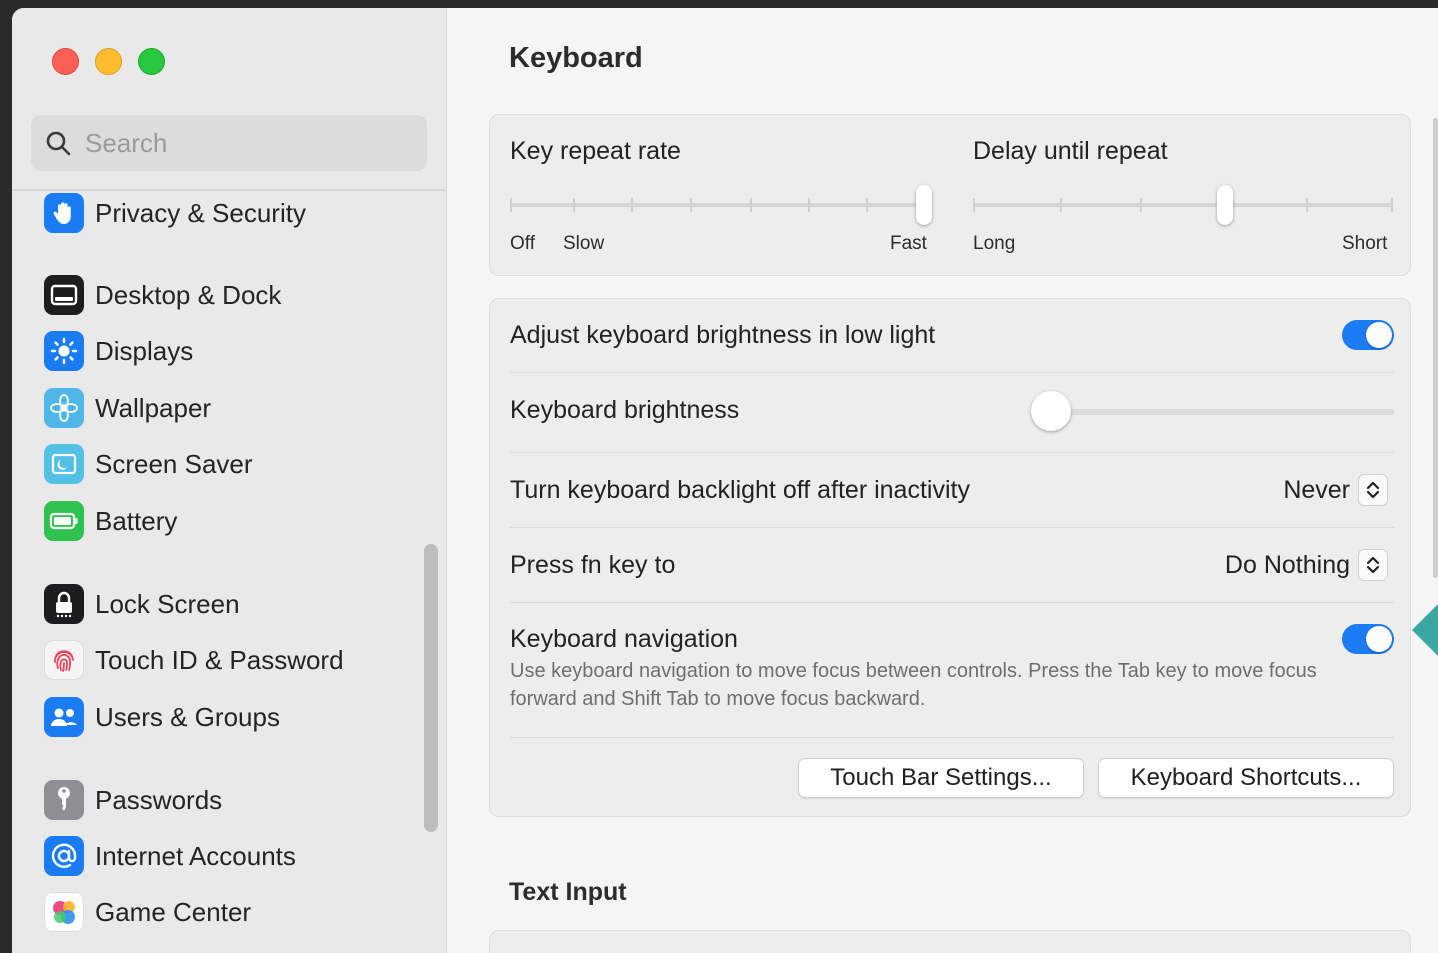  Describe the element at coordinates (723, 335) in the screenshot. I see `adjust-brightness-label: Adjust keyboard brightness in low light` at that location.